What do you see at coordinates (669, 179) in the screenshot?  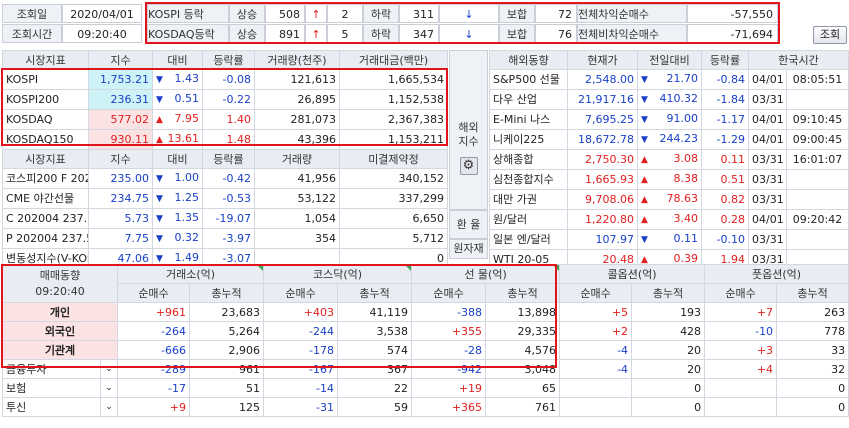 I see `world-row: 심천종합지수1,665.93 8.380.5103/31` at bounding box center [669, 179].